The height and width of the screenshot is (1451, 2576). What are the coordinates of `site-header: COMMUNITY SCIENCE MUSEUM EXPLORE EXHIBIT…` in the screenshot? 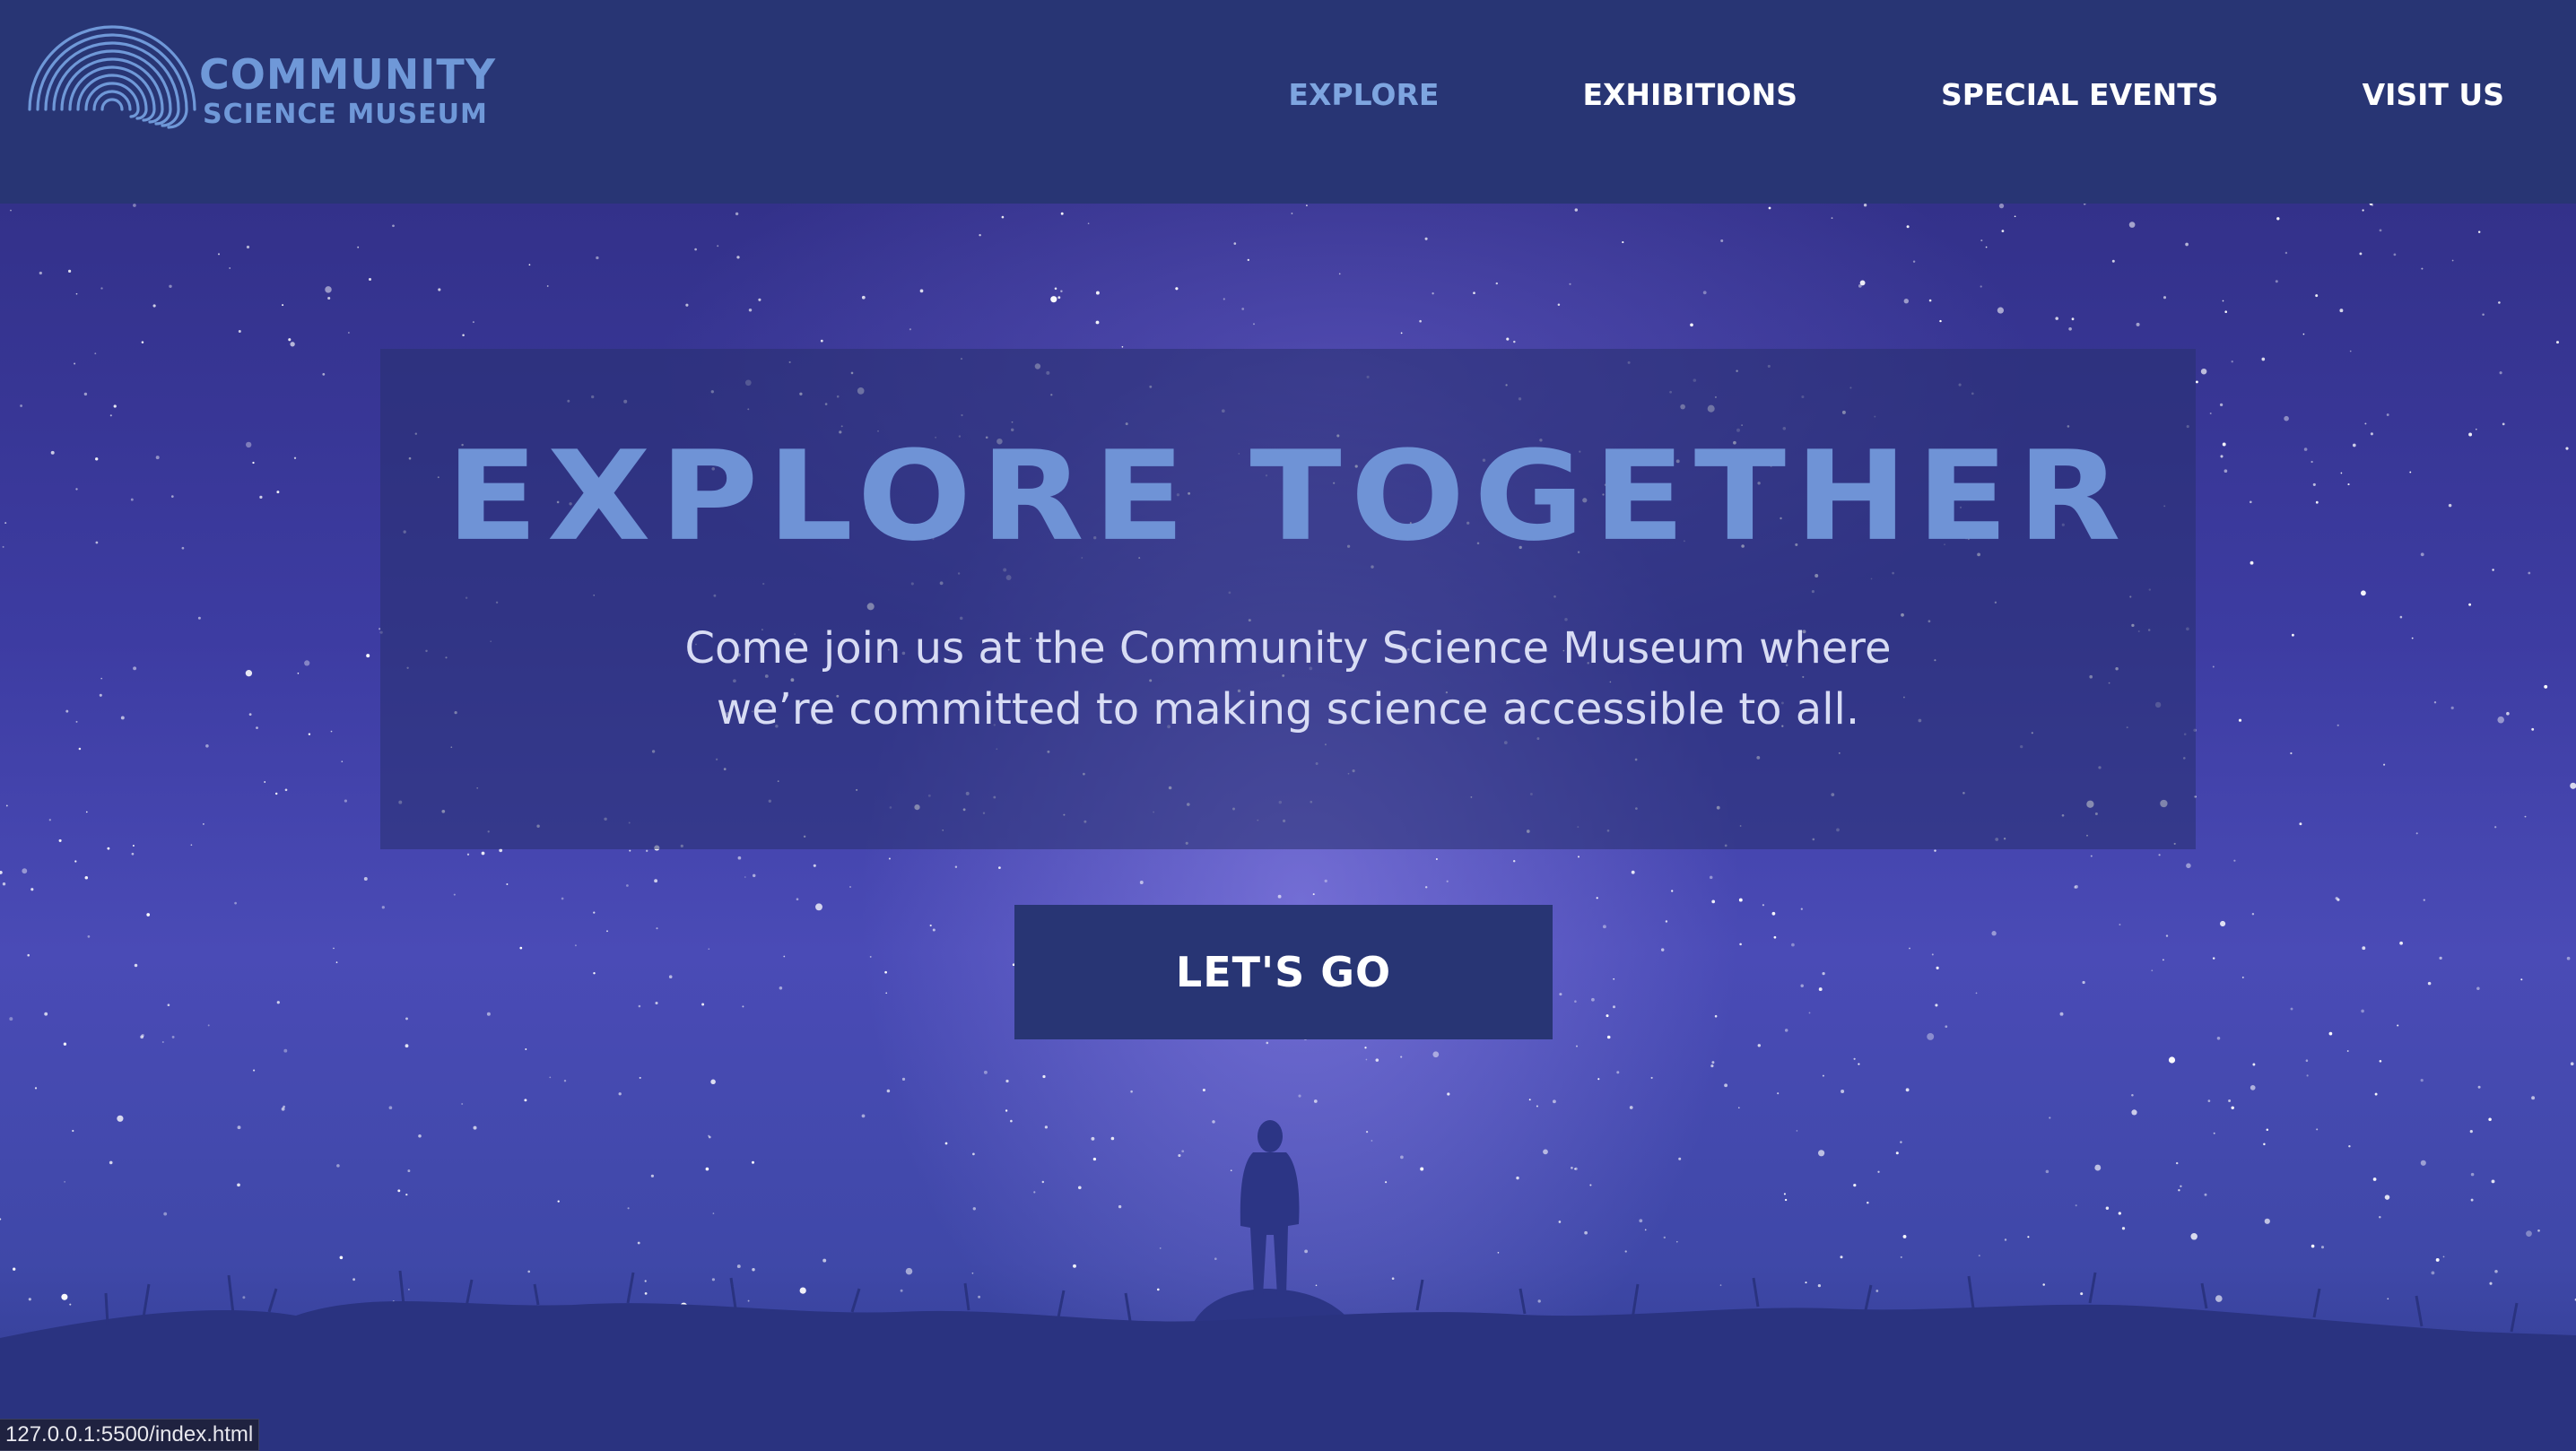 It's located at (1288, 102).